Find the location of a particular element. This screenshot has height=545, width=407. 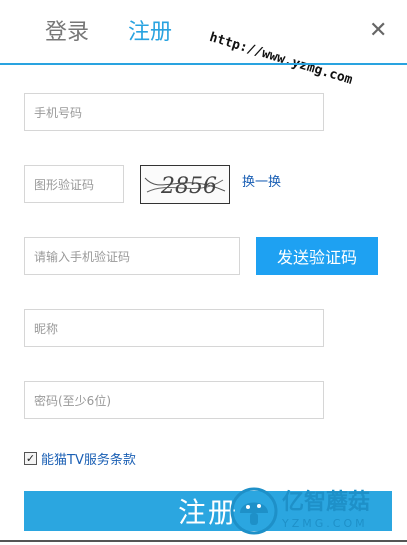

tab-divider is located at coordinates (203, 64).